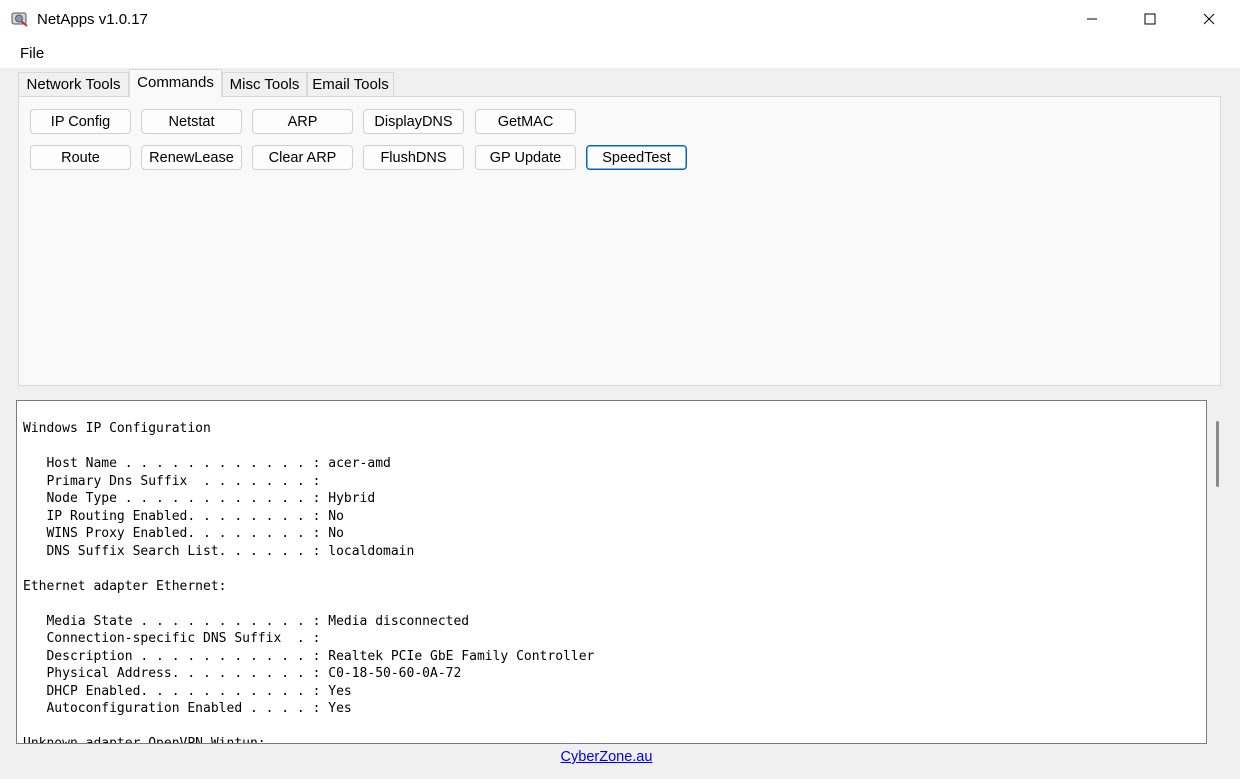 The image size is (1240, 779). Describe the element at coordinates (264, 84) in the screenshot. I see `tab-misc-tools: Misc Tools` at that location.